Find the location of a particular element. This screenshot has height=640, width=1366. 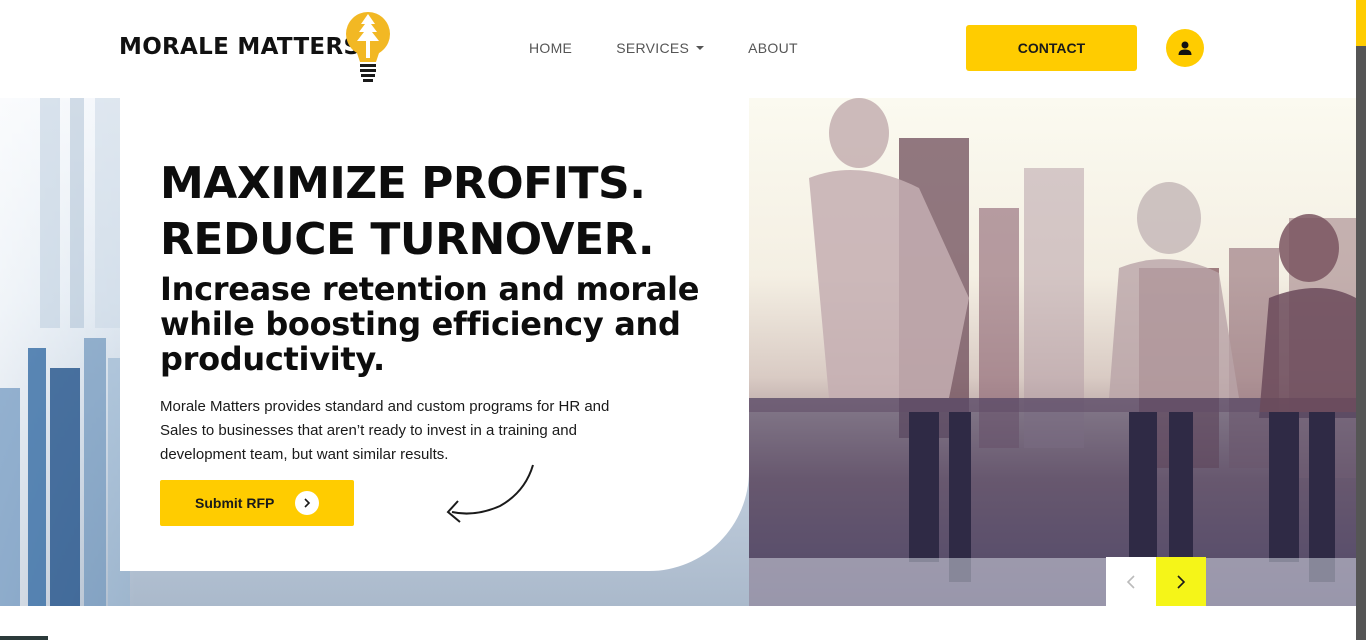

page-scrollbar is located at coordinates (1361, 320).